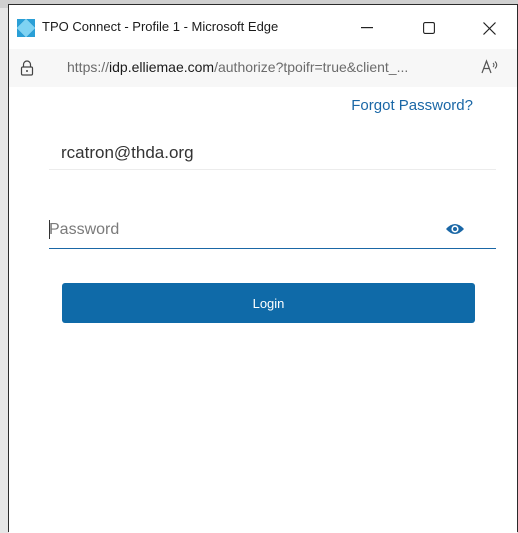 This screenshot has height=533, width=518. Describe the element at coordinates (455, 231) in the screenshot. I see `eye-icon` at that location.